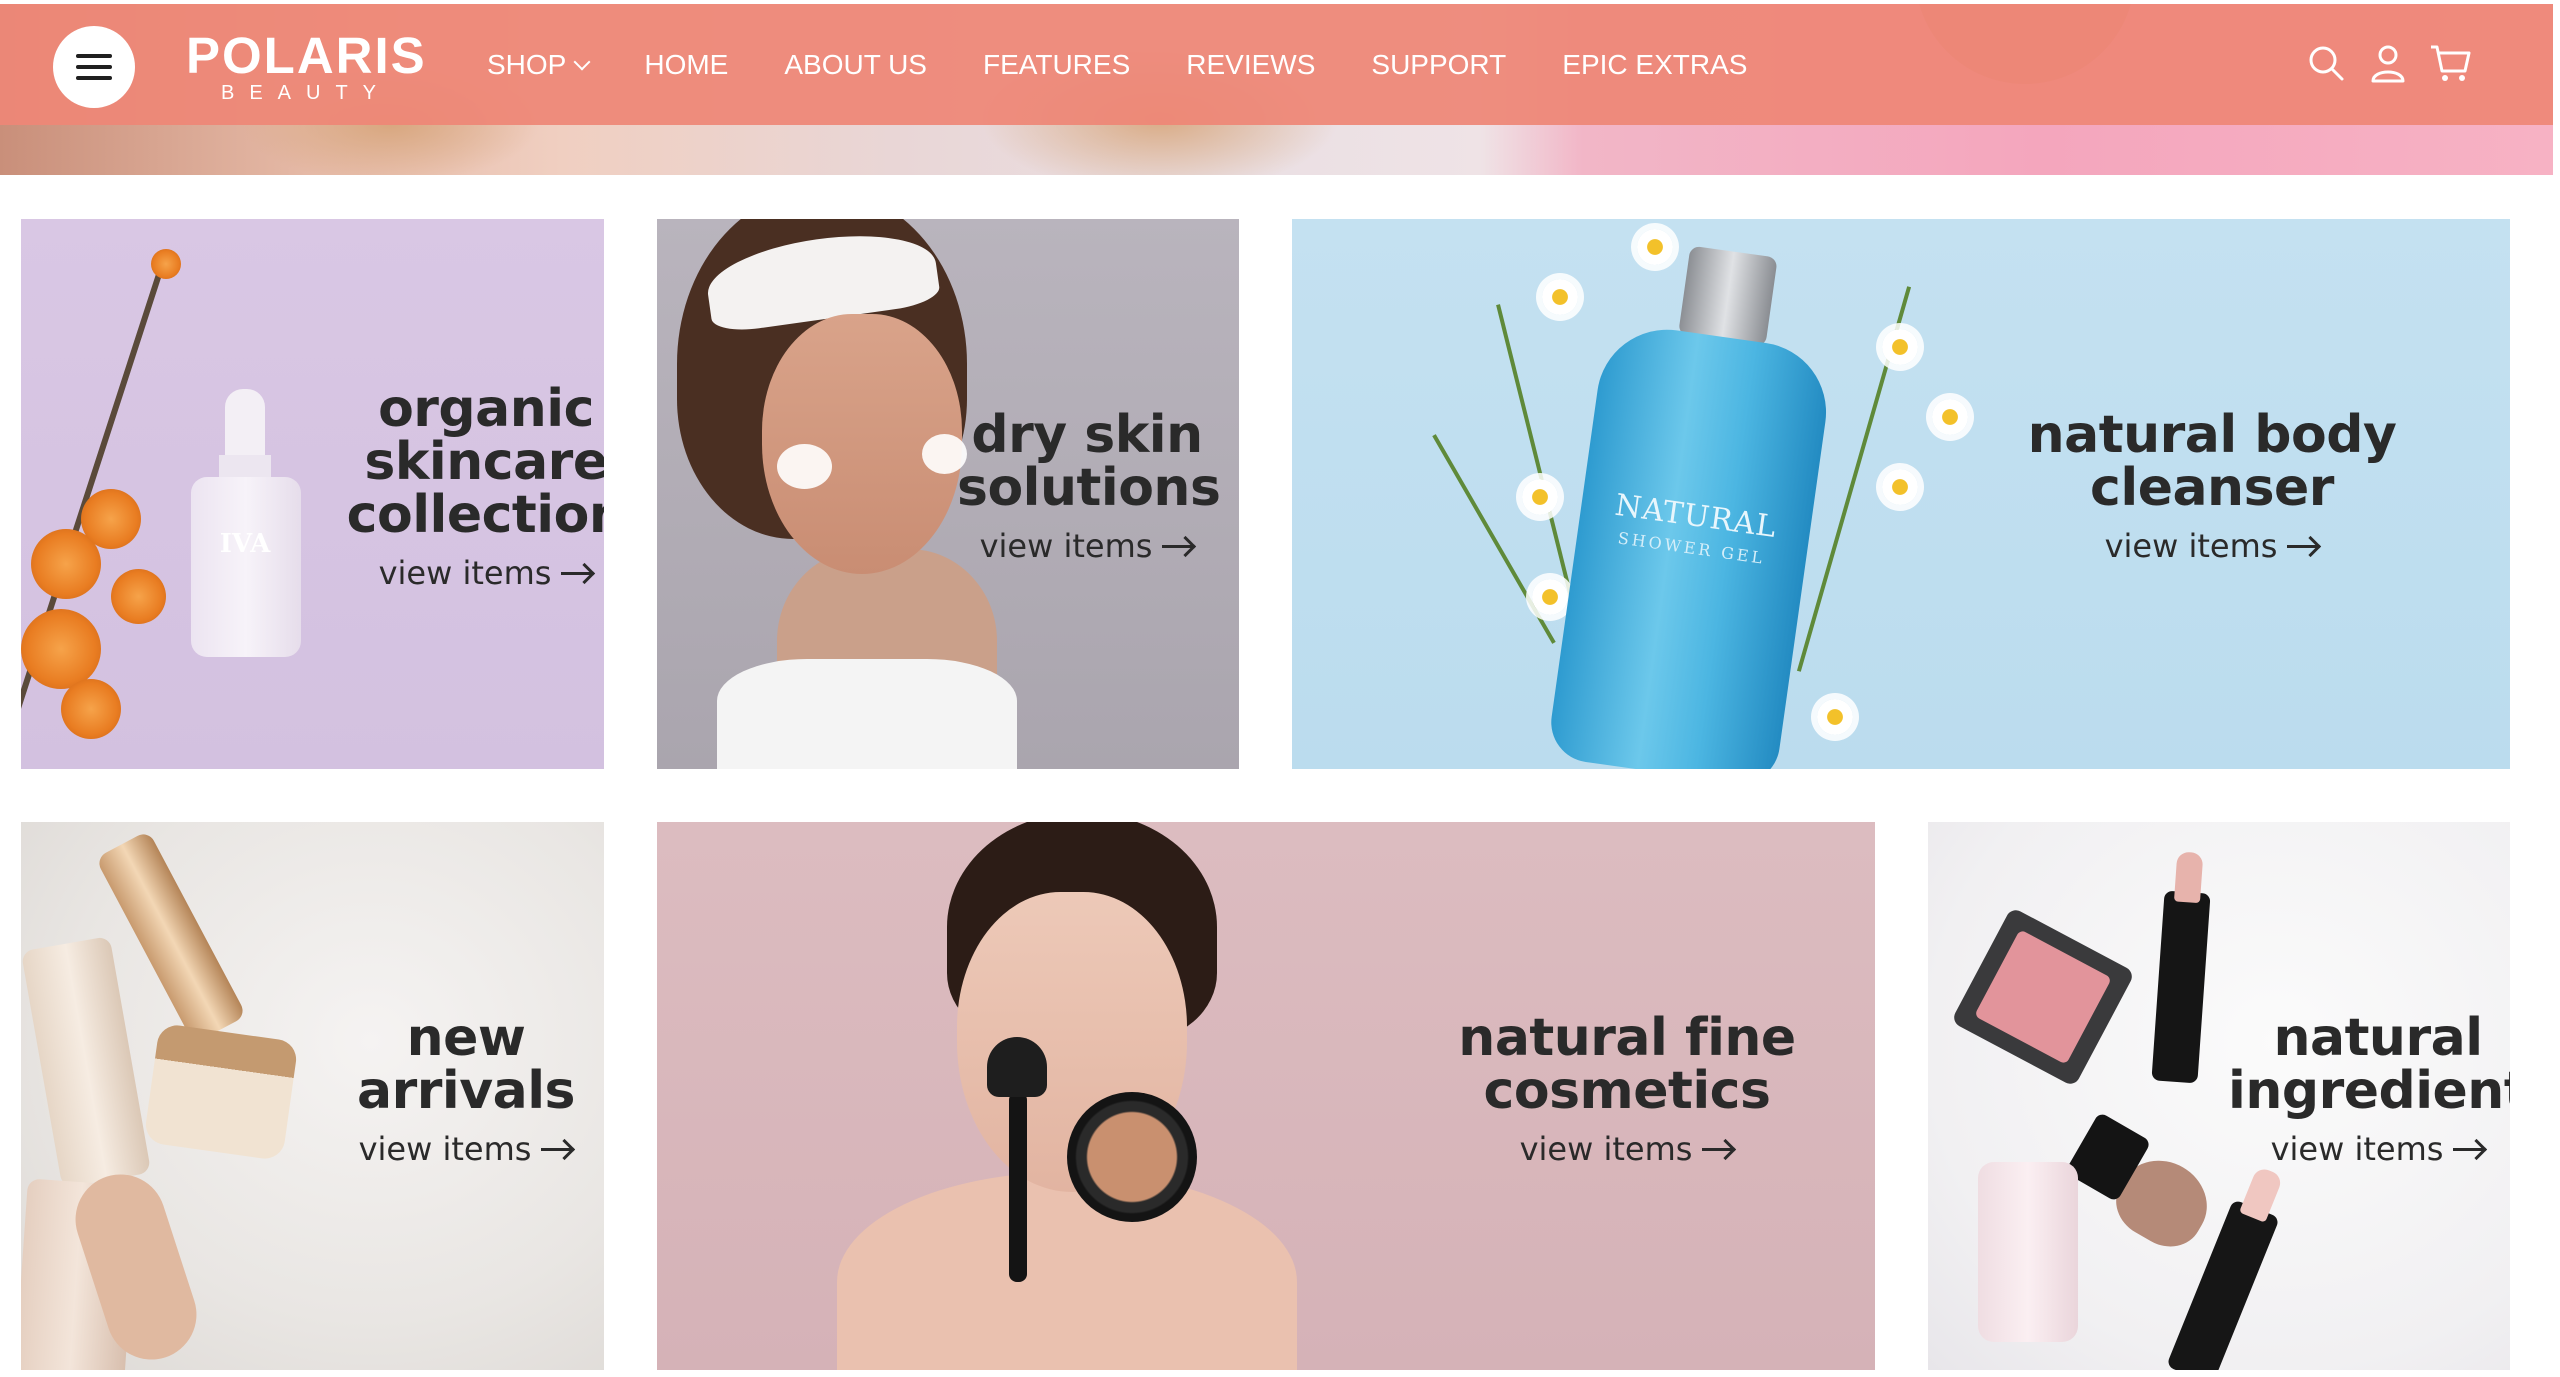 The width and height of the screenshot is (2560, 1377). Describe the element at coordinates (2219, 1096) in the screenshot. I see `tile-natural-ingredient: natural ingredient view items` at that location.